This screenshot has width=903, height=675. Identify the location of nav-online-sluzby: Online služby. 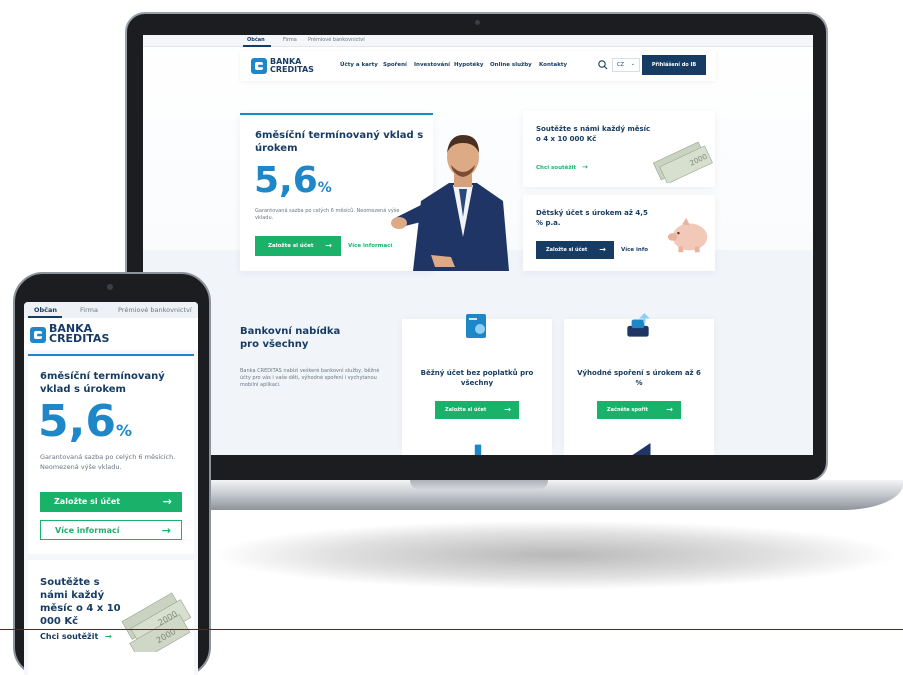
(511, 65).